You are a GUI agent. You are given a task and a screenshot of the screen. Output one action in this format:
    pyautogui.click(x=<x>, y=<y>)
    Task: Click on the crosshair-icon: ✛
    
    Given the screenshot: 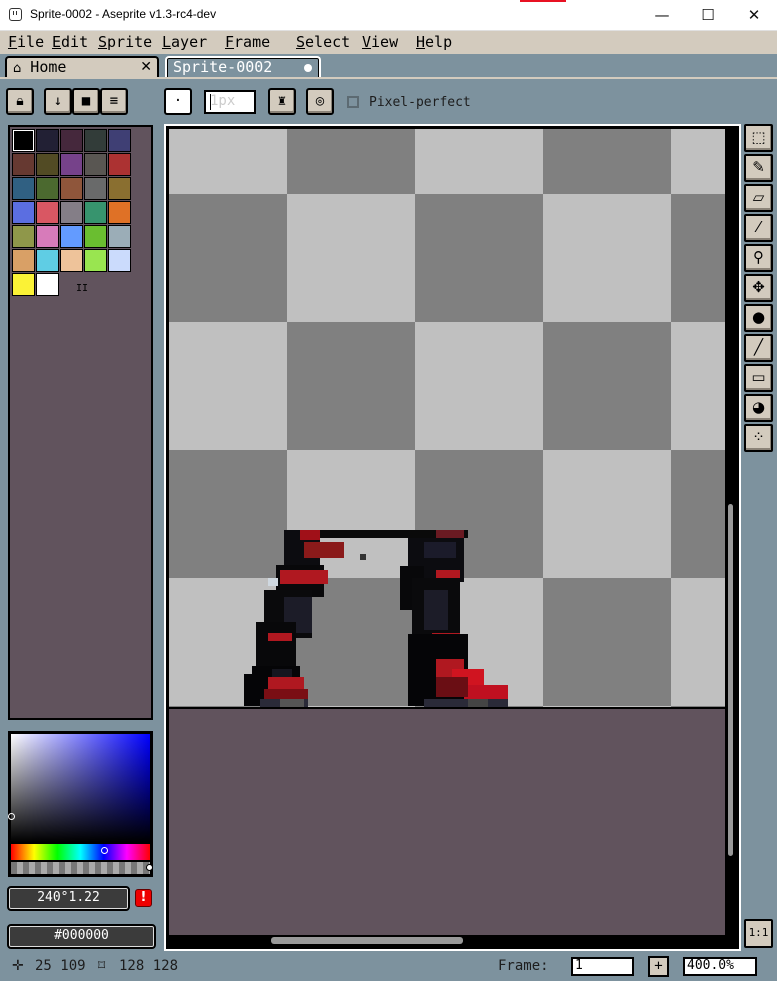 What is the action you would take?
    pyautogui.click(x=18, y=966)
    